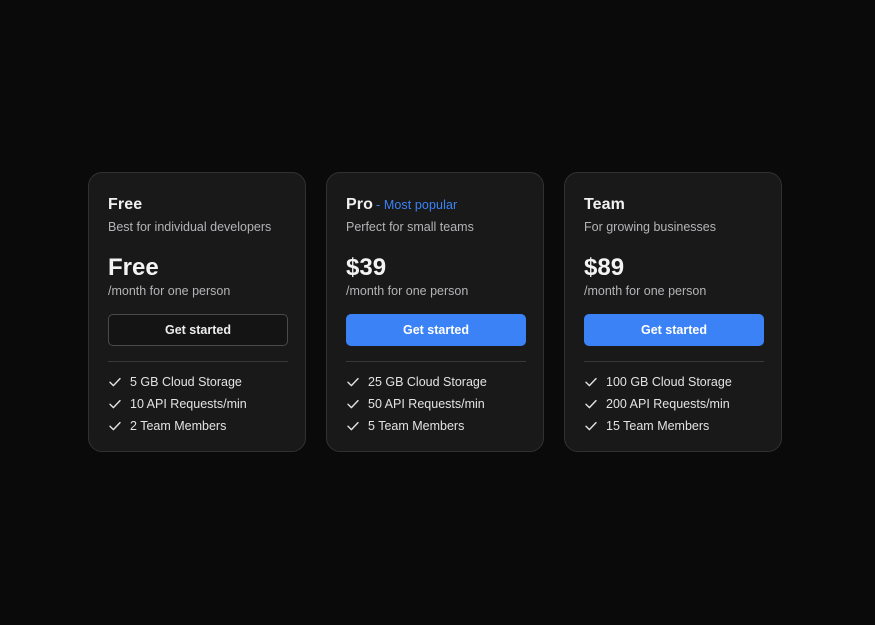 The width and height of the screenshot is (875, 625). What do you see at coordinates (133, 267) in the screenshot?
I see `plan-price: Free` at bounding box center [133, 267].